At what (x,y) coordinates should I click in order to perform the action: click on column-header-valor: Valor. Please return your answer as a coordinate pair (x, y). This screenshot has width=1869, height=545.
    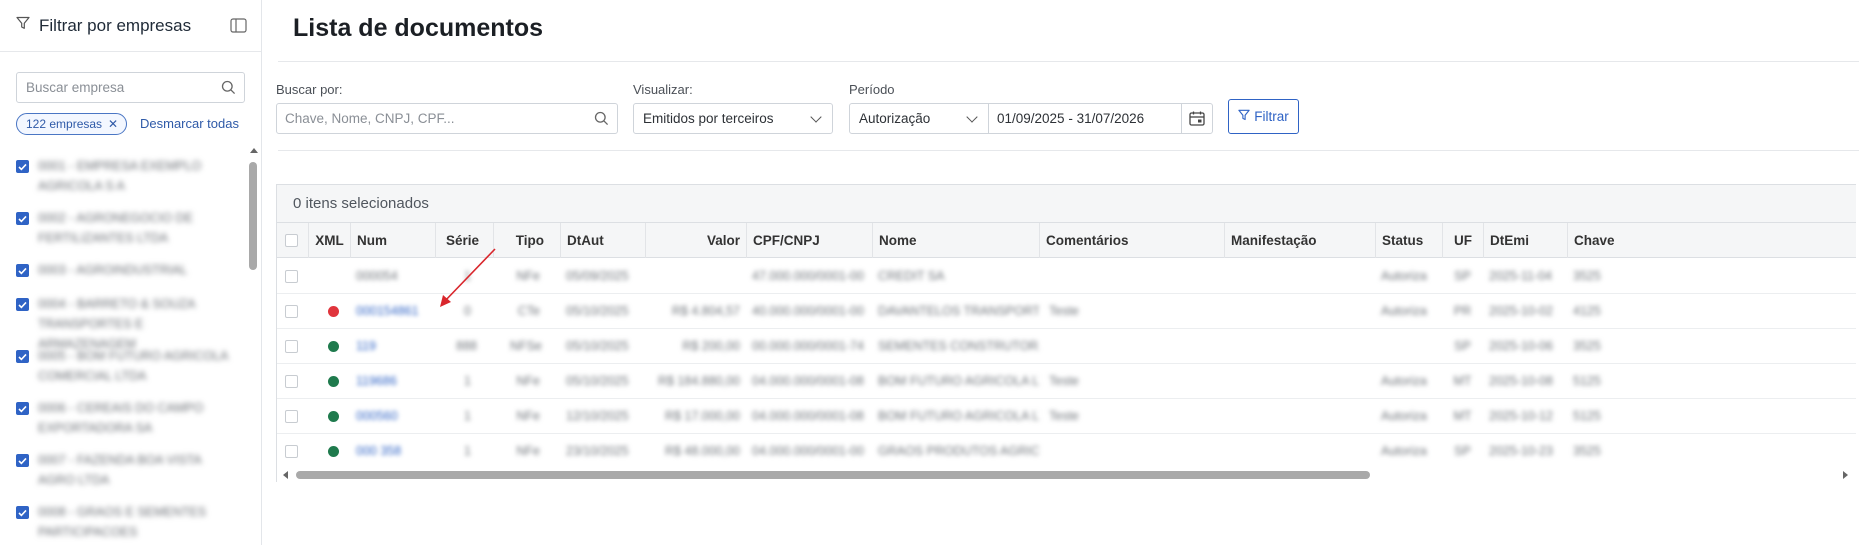
    Looking at the image, I should click on (695, 240).